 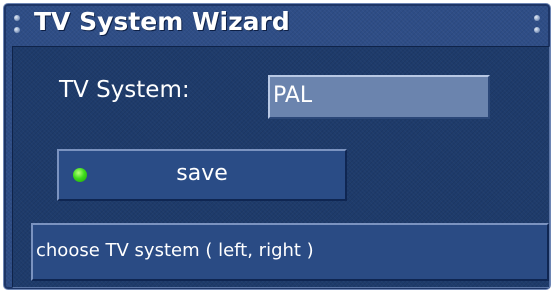 I want to click on window-title: TV System Wizard, so click(x=162, y=21).